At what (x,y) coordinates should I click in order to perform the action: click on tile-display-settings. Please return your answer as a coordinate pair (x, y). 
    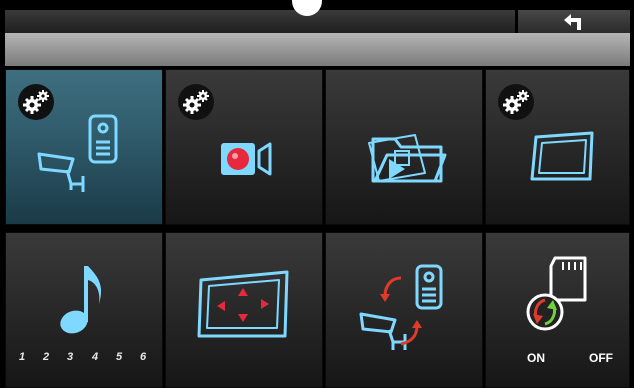
    Looking at the image, I should click on (557, 147).